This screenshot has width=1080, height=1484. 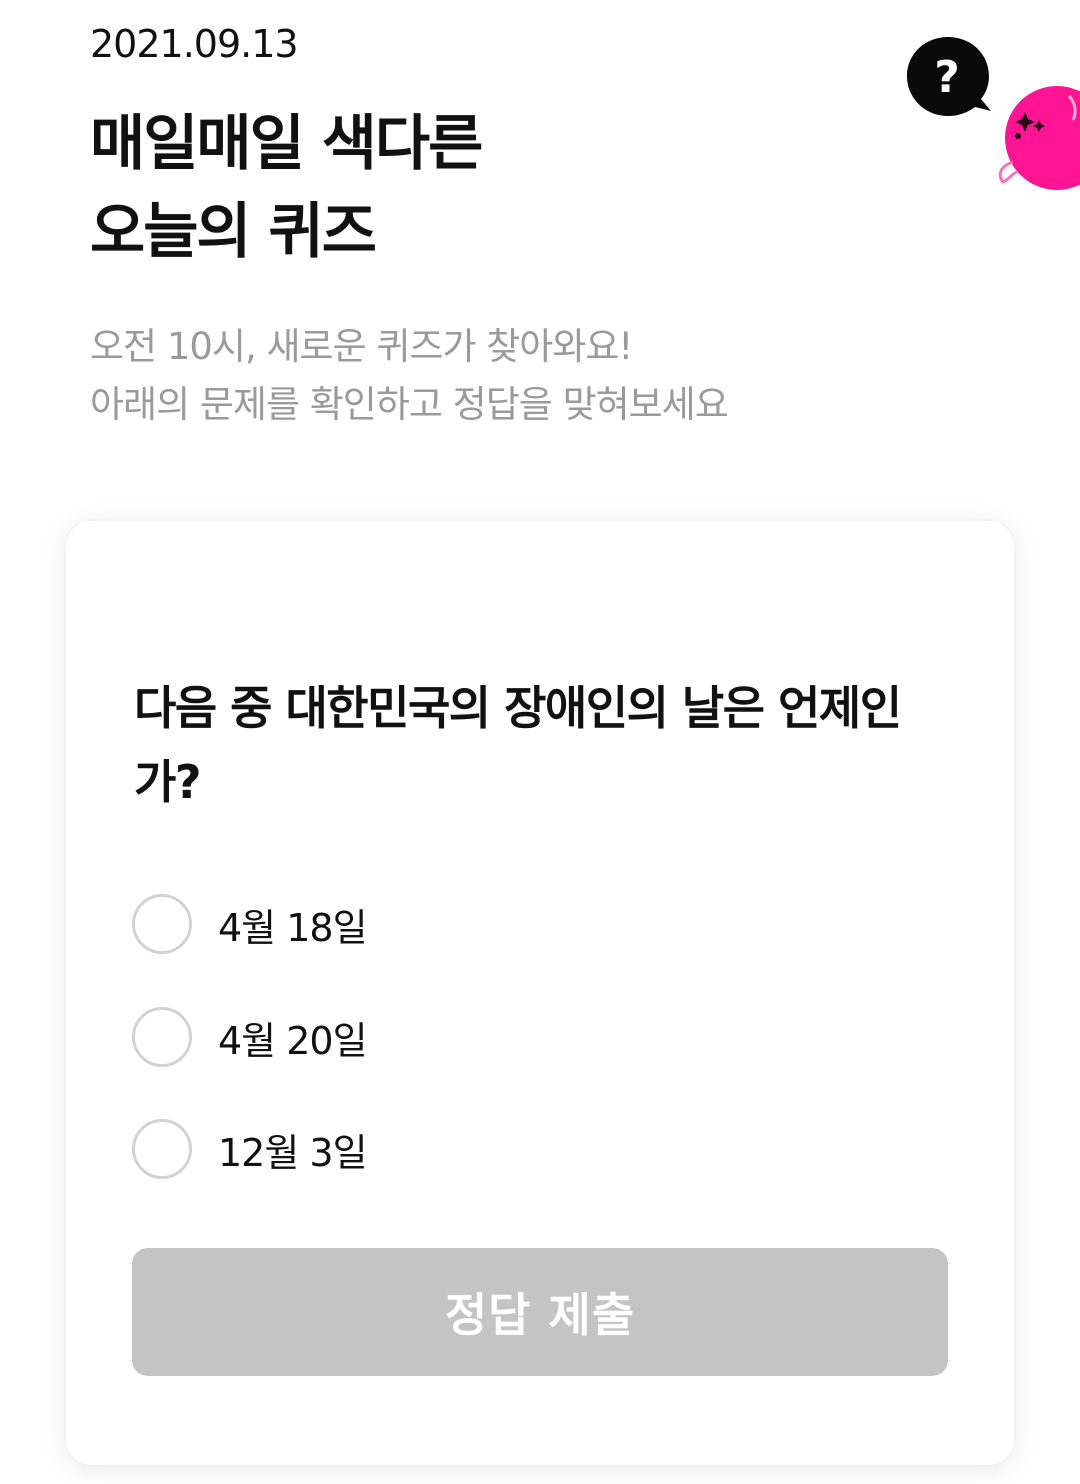 I want to click on pink-mascot-icon, so click(x=1039, y=138).